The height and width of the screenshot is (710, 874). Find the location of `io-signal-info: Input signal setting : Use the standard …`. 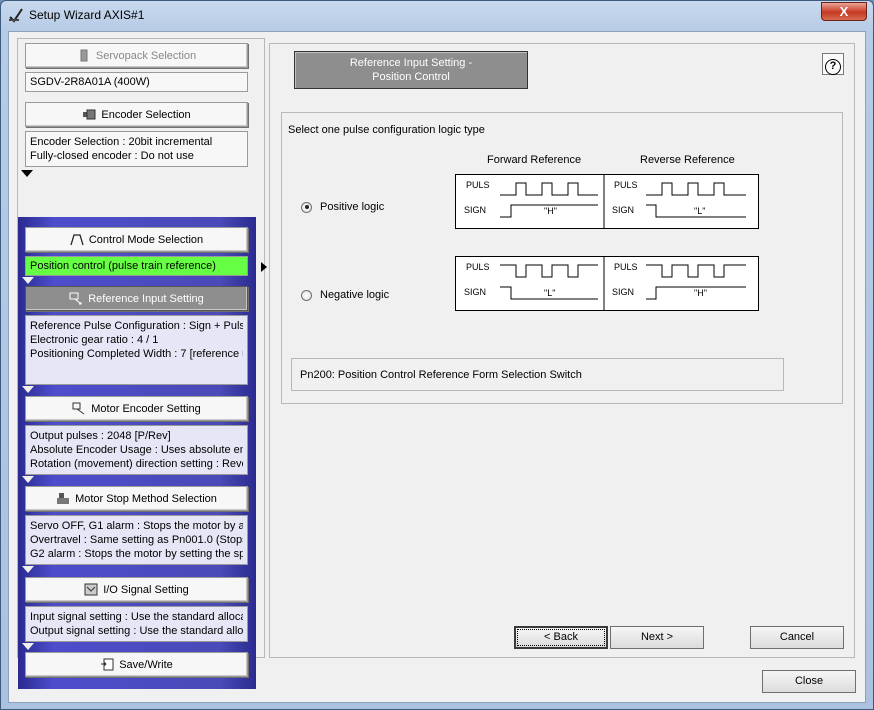

io-signal-info: Input signal setting : Use the standard … is located at coordinates (136, 624).